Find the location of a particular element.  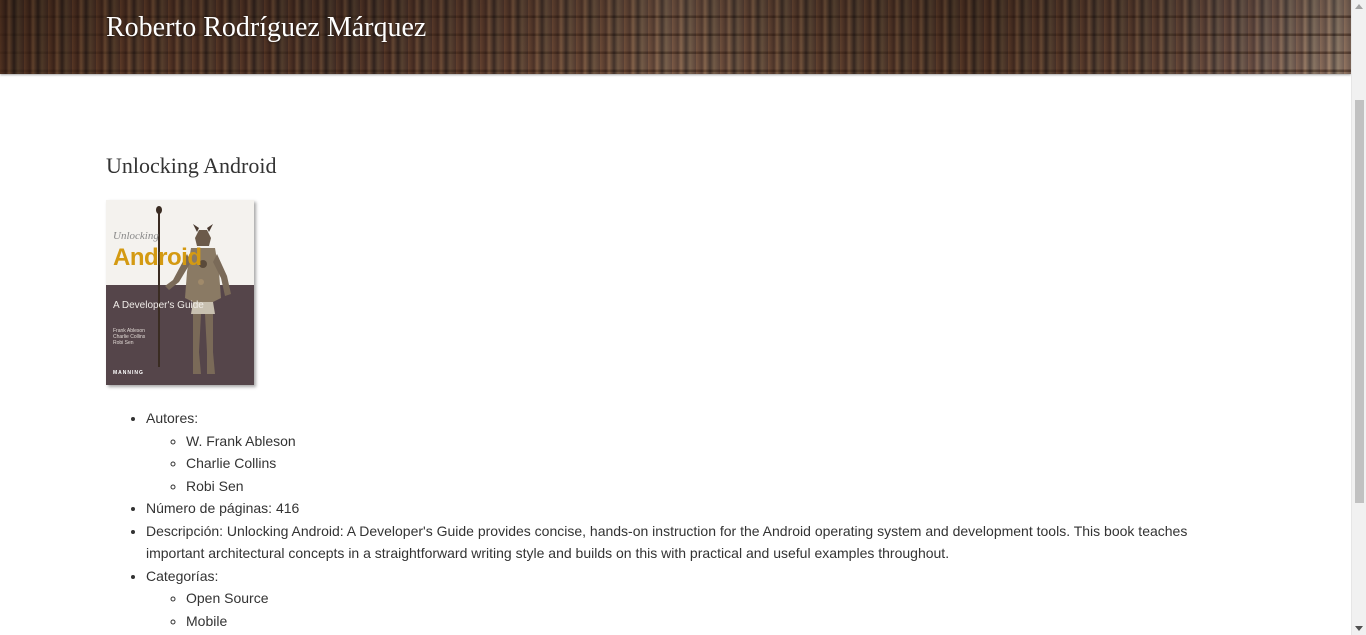

scroll-up-arrow-icon is located at coordinates (1359, 6).